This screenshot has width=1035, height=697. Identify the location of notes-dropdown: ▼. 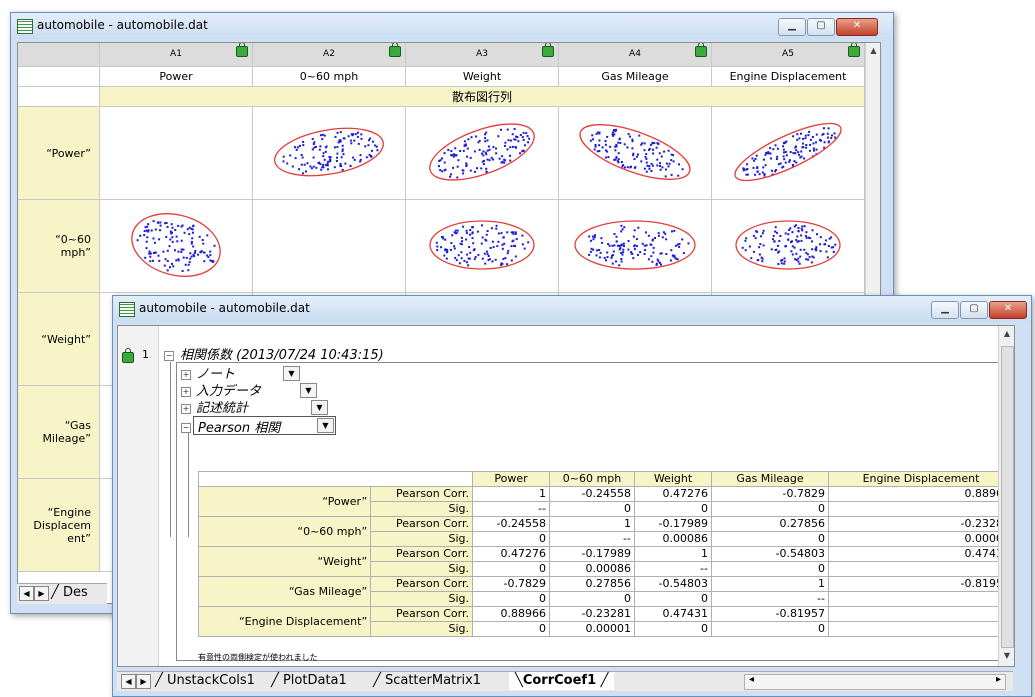
(291, 373).